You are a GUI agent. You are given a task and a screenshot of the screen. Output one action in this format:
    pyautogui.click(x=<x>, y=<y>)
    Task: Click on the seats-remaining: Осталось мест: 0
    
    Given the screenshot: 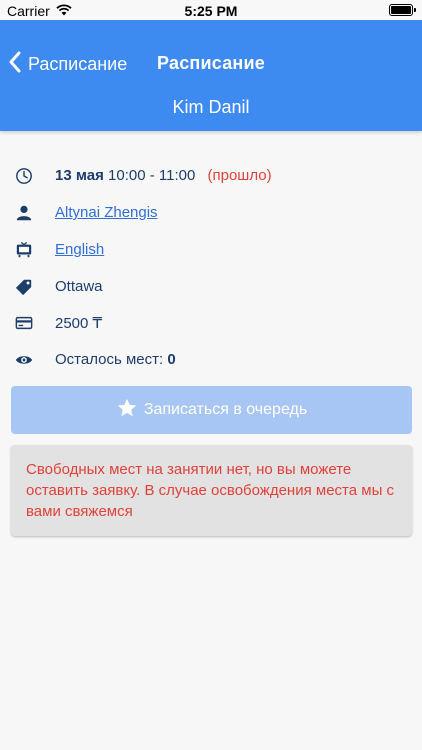 What is the action you would take?
    pyautogui.click(x=115, y=359)
    